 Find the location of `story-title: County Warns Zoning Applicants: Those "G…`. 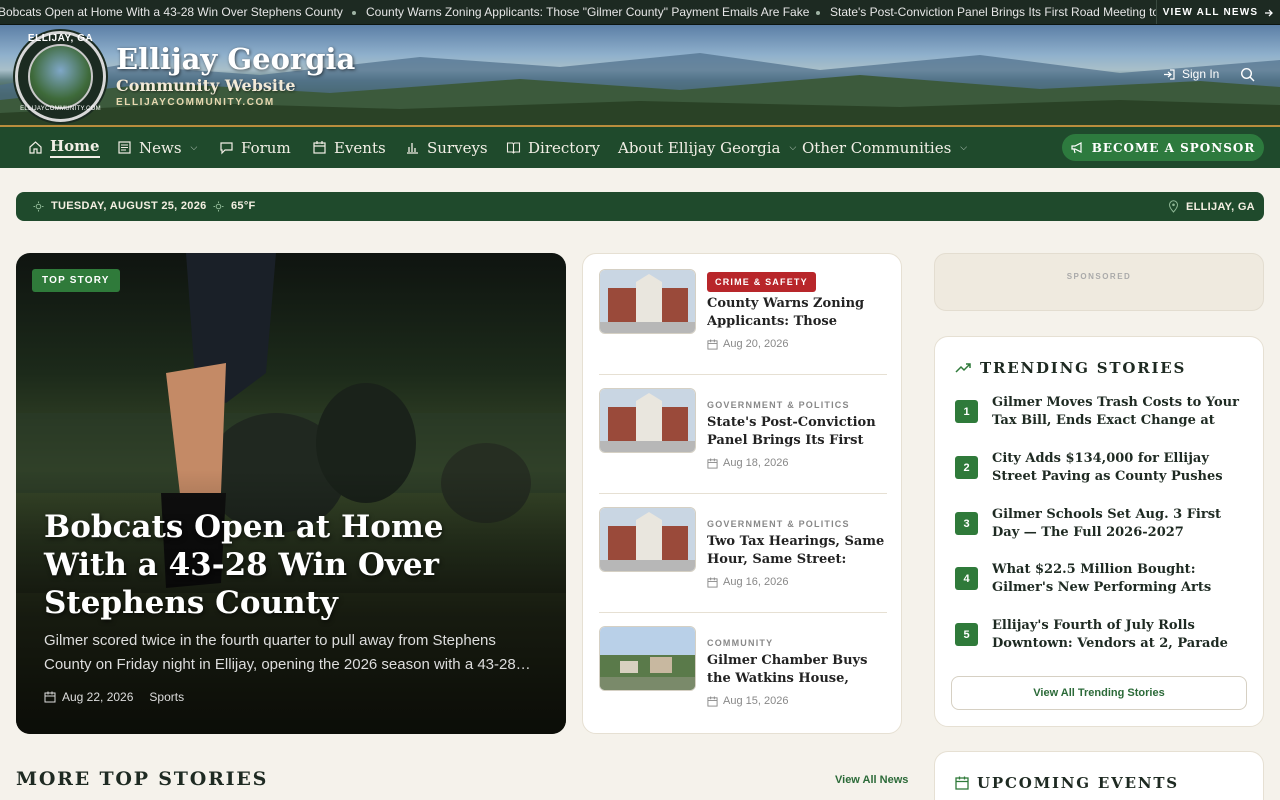

story-title: County Warns Zoning Applicants: Those "G… is located at coordinates (797, 313).